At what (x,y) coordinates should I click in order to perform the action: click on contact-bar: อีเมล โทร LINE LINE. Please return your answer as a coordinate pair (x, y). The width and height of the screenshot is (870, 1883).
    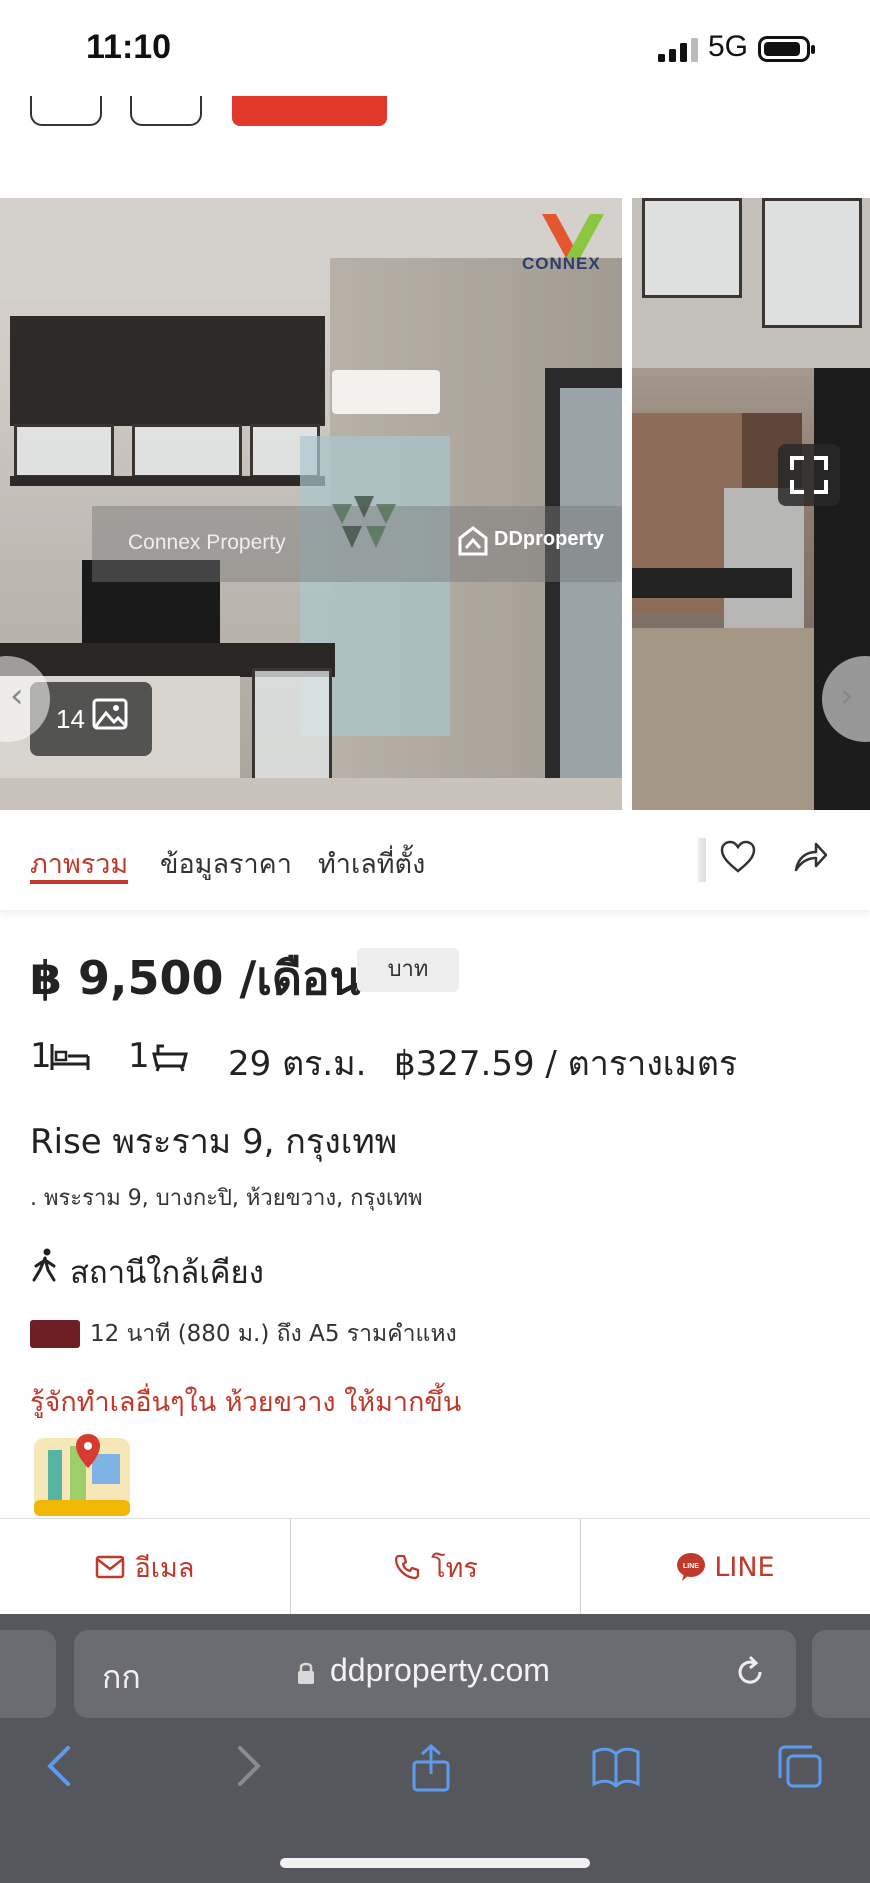
    Looking at the image, I should click on (435, 1566).